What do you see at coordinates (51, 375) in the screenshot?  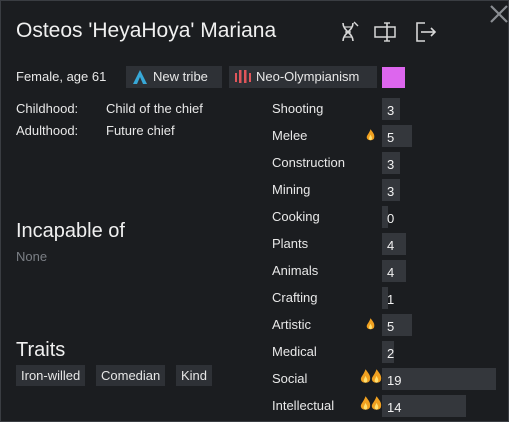 I see `trait-chip: Iron-willed` at bounding box center [51, 375].